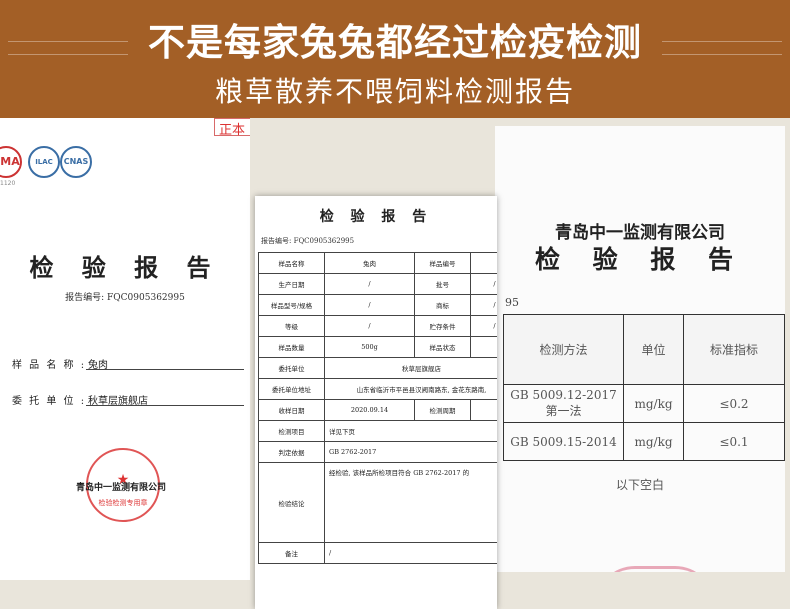 The image size is (790, 609). Describe the element at coordinates (121, 488) in the screenshot. I see `seal-company-name: 青岛中一监测有限公司` at that location.